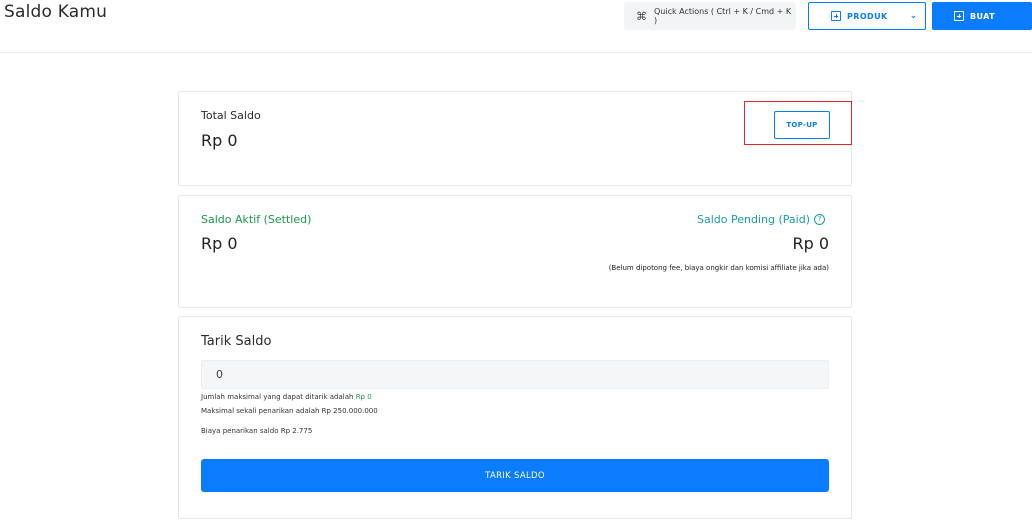 The height and width of the screenshot is (524, 1032). I want to click on buat-button: BUAT, so click(982, 16).